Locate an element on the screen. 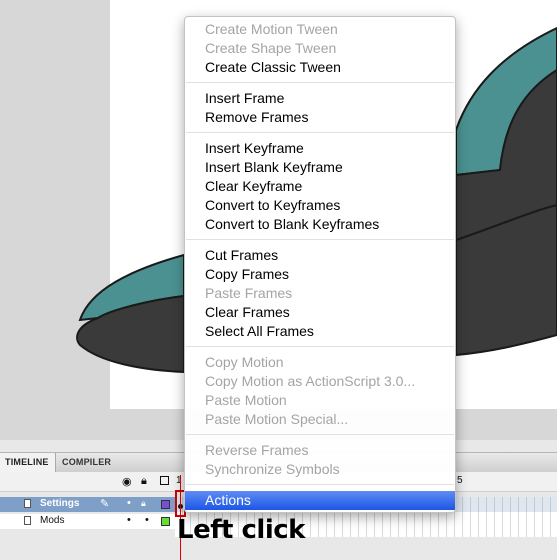 The height and width of the screenshot is (560, 557). menu-item-insert-frame: Insert Frame is located at coordinates (320, 98).